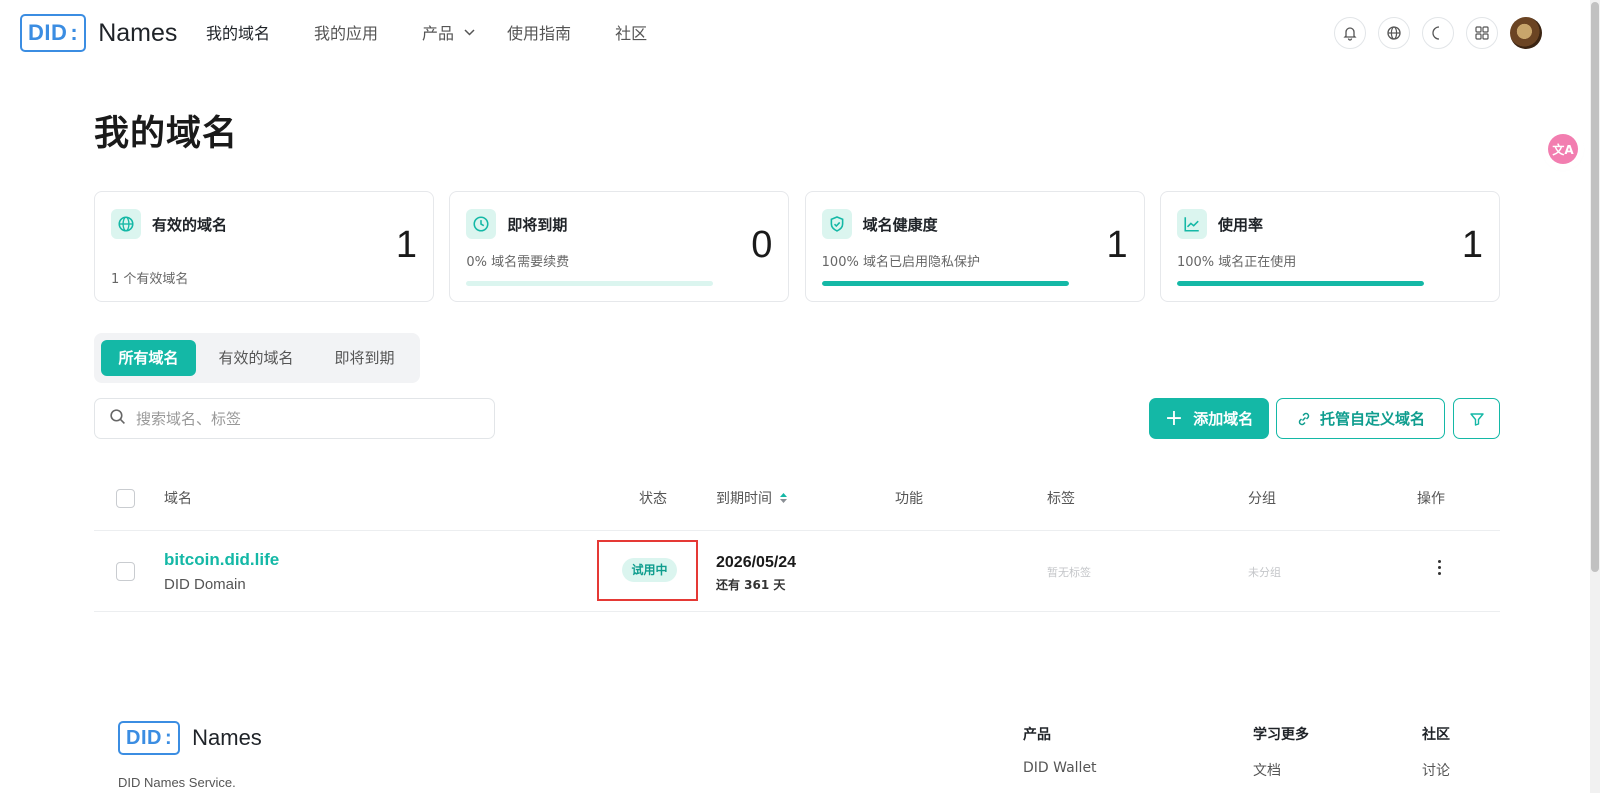  What do you see at coordinates (1236, 262) in the screenshot?
I see `stat-subtitle: 100% 域名正在使用` at bounding box center [1236, 262].